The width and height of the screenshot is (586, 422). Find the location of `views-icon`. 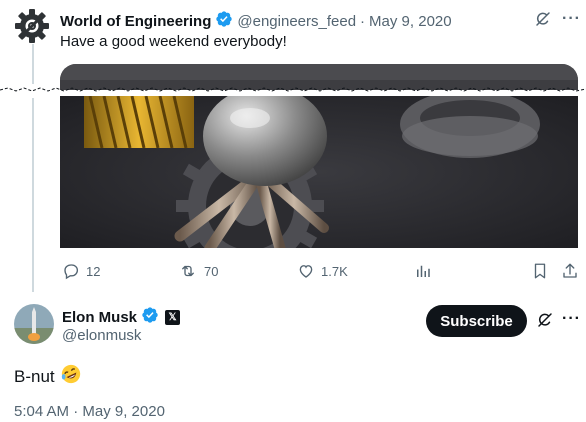

views-icon is located at coordinates (423, 271).